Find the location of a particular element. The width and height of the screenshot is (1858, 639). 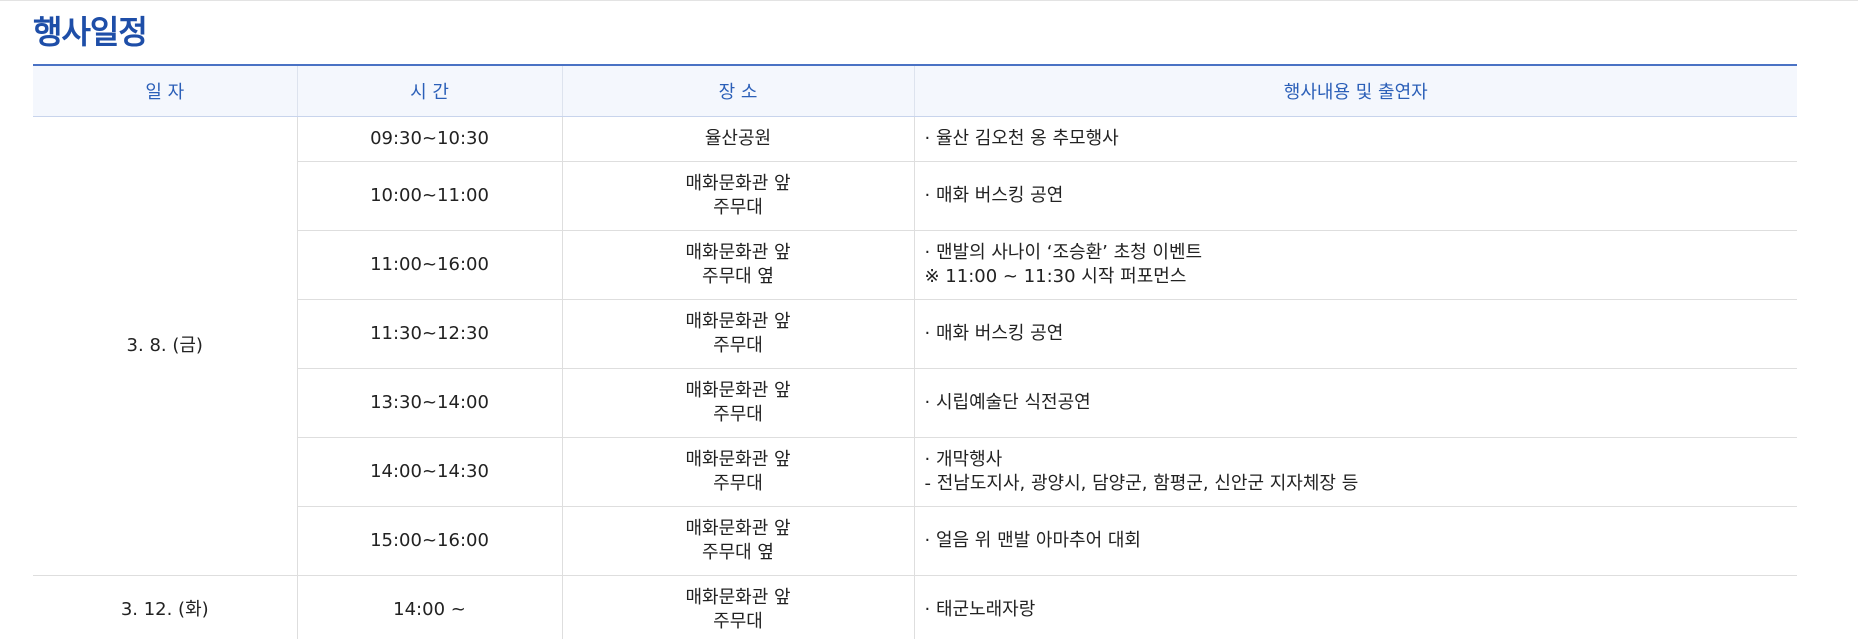

content-line: · 시립예술단 식전공연 is located at coordinates (1007, 402).